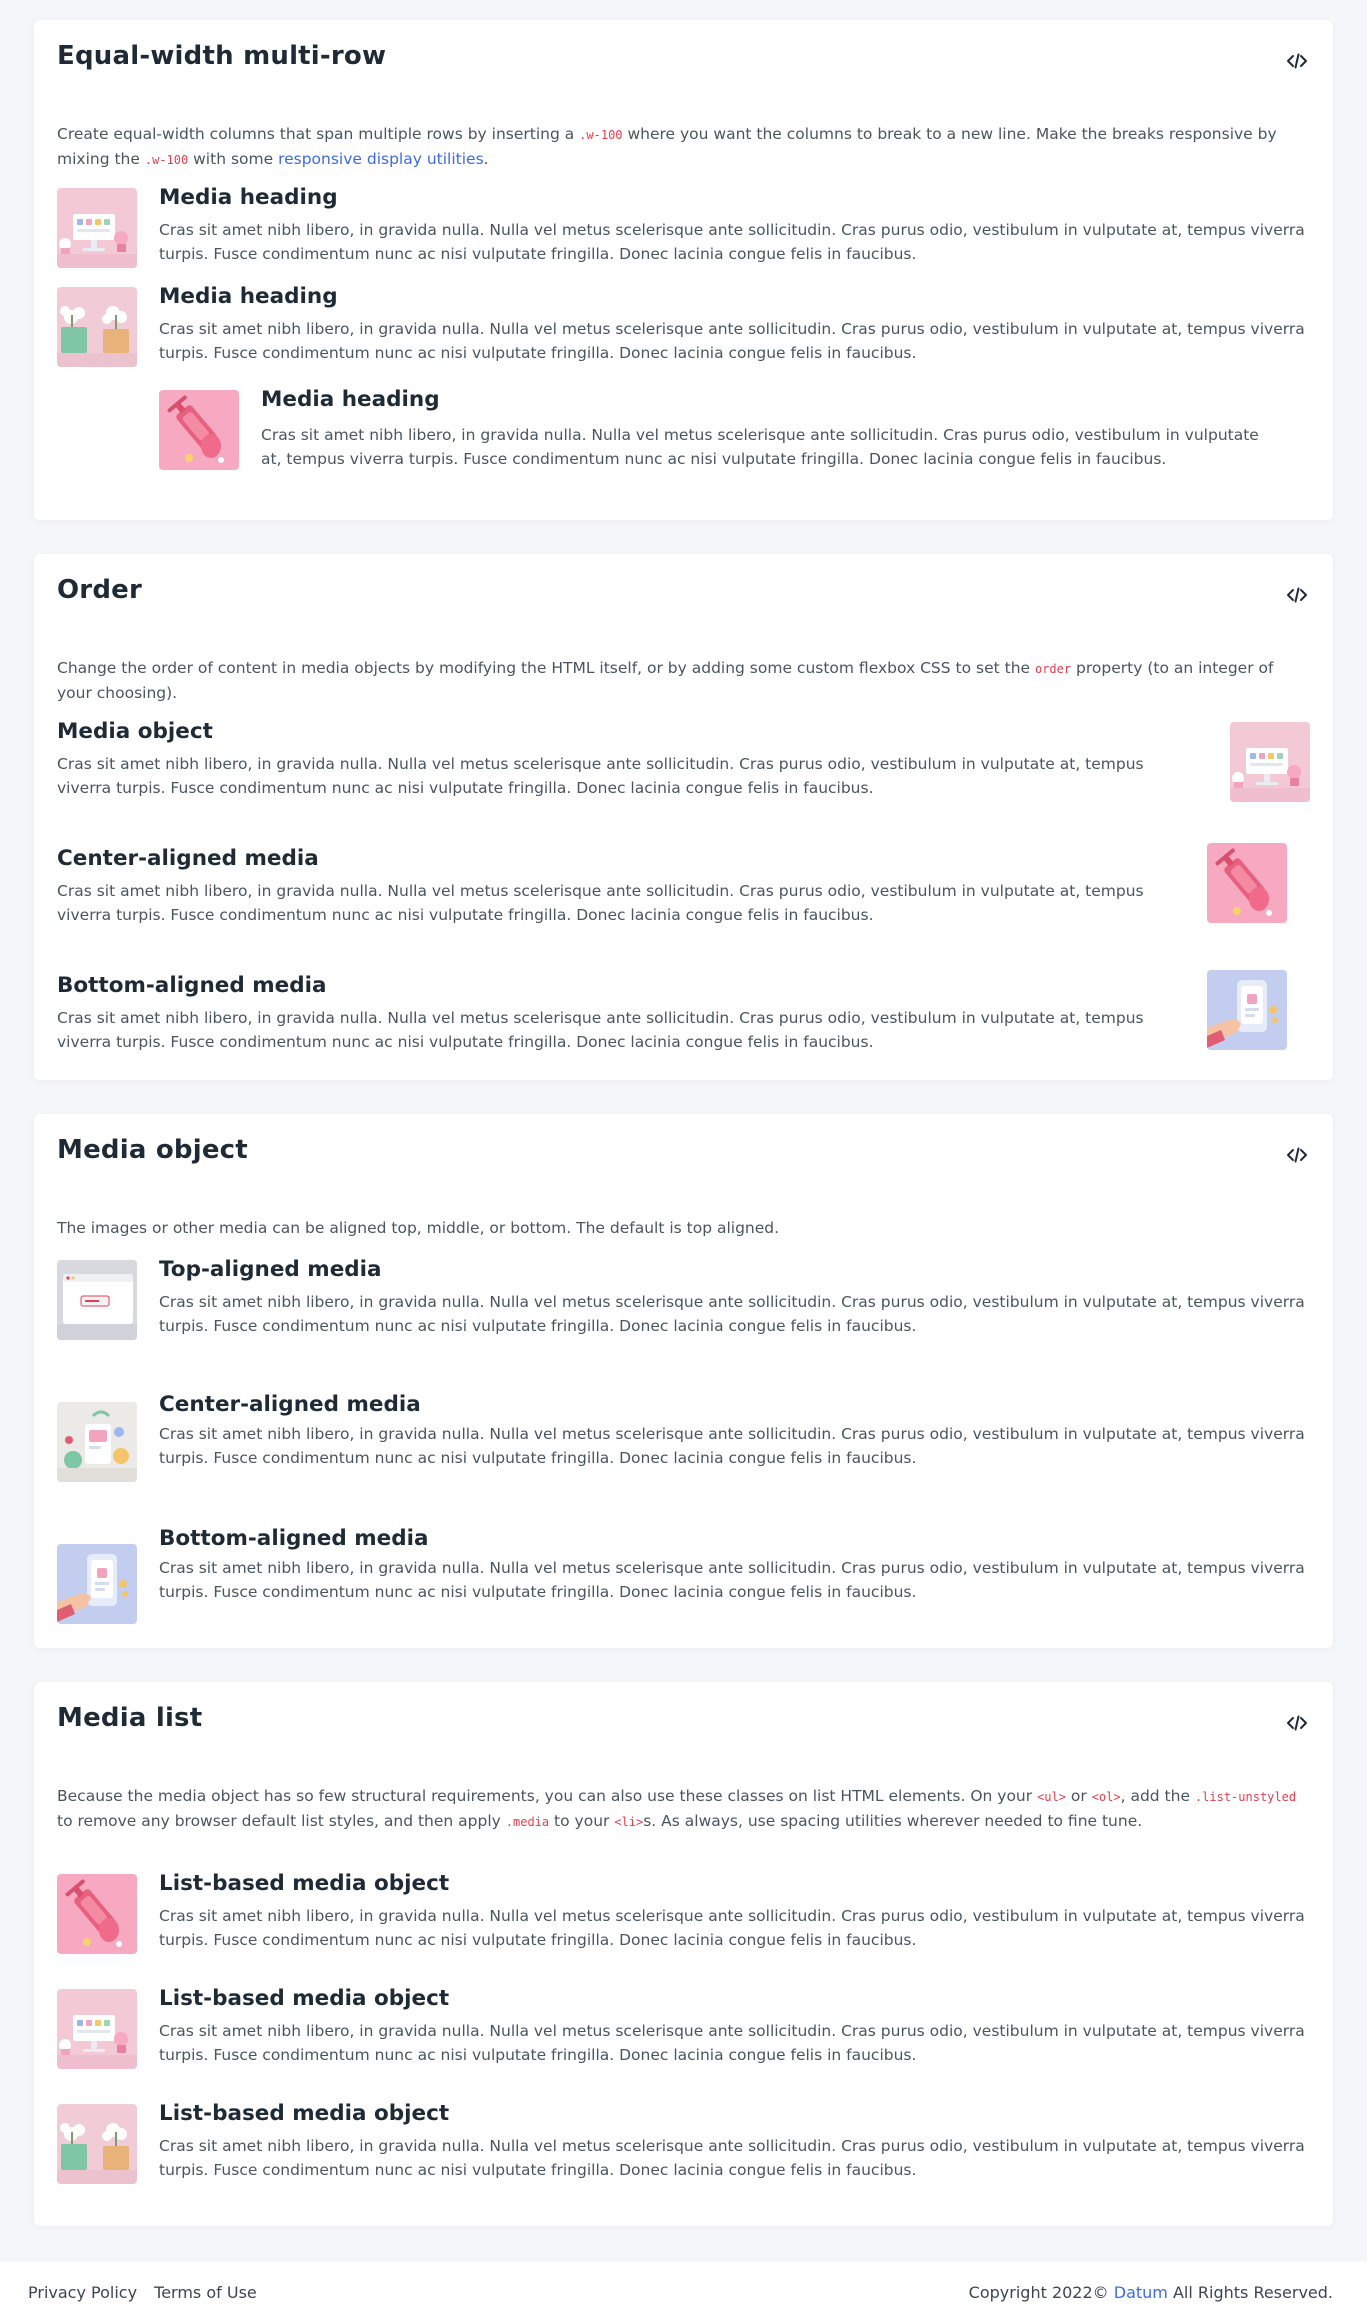  Describe the element at coordinates (381, 159) in the screenshot. I see `responsive-display-utilities-link: responsive display utilities` at that location.